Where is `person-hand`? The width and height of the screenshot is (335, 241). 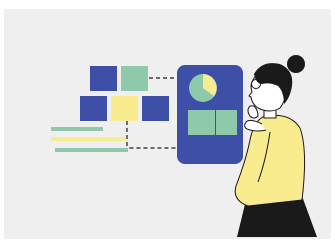 person-hand is located at coordinates (253, 112).